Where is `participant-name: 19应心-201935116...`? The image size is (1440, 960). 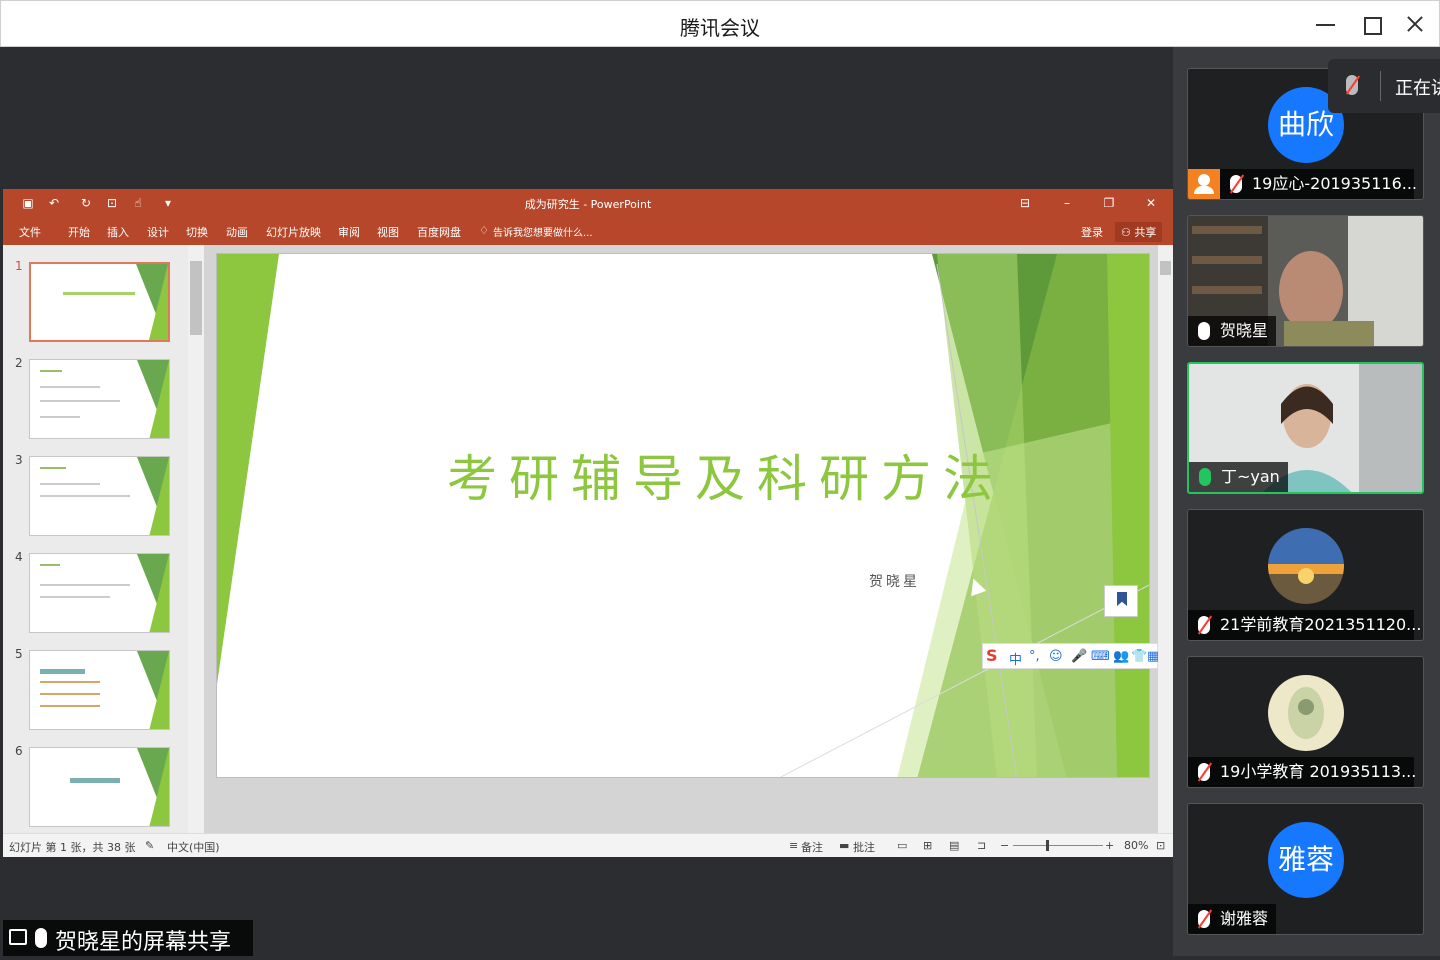
participant-name: 19应心-201935116... is located at coordinates (1335, 183).